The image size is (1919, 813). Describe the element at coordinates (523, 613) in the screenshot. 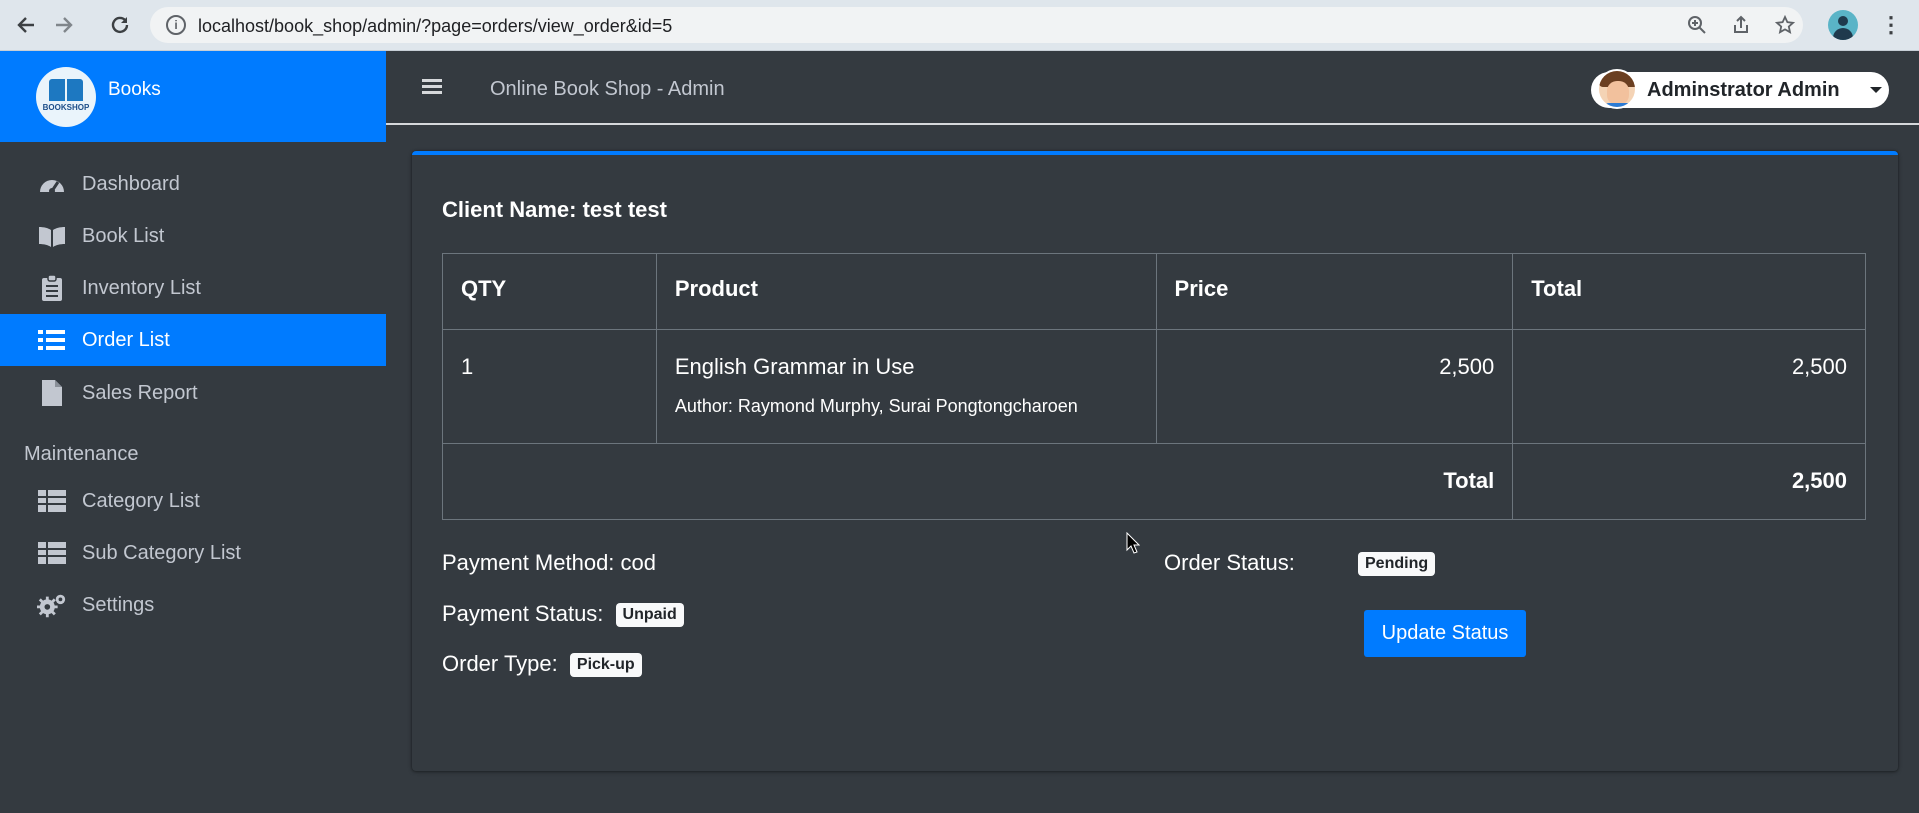

I see `payment-status-label: Payment Status:` at that location.